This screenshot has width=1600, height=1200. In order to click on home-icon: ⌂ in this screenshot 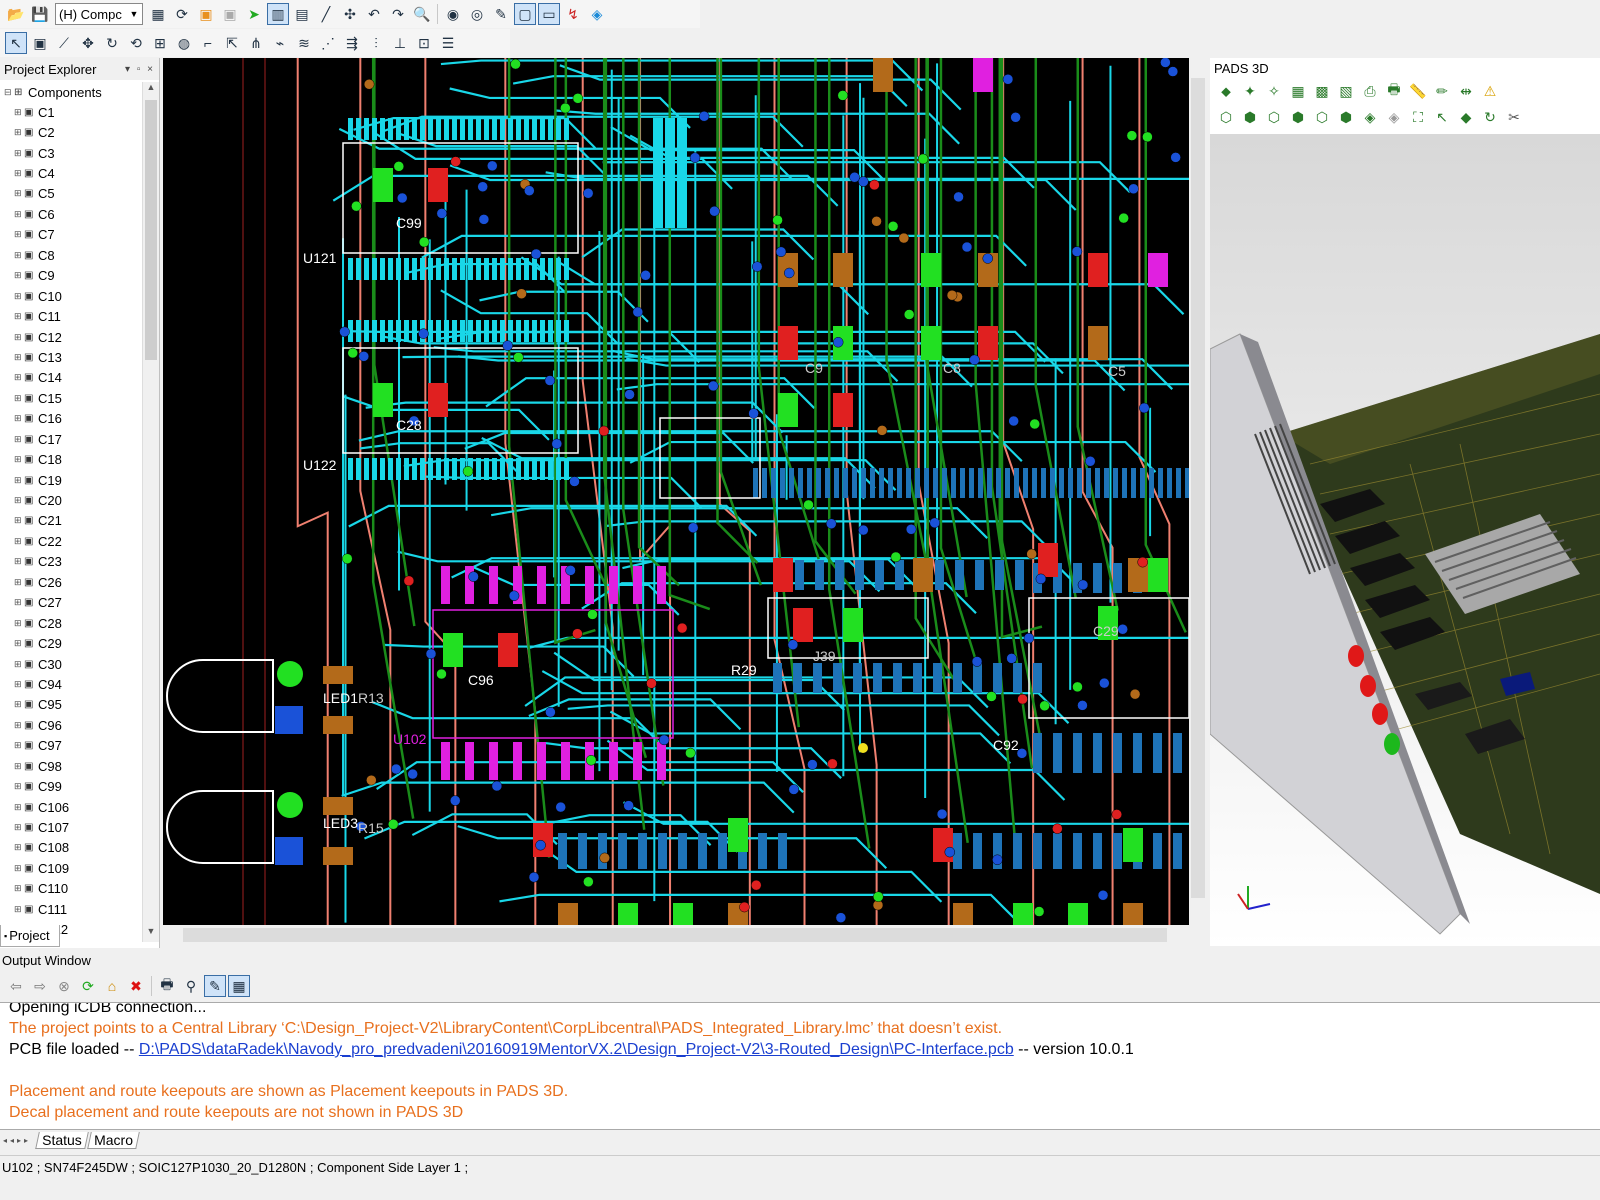, I will do `click(112, 986)`.